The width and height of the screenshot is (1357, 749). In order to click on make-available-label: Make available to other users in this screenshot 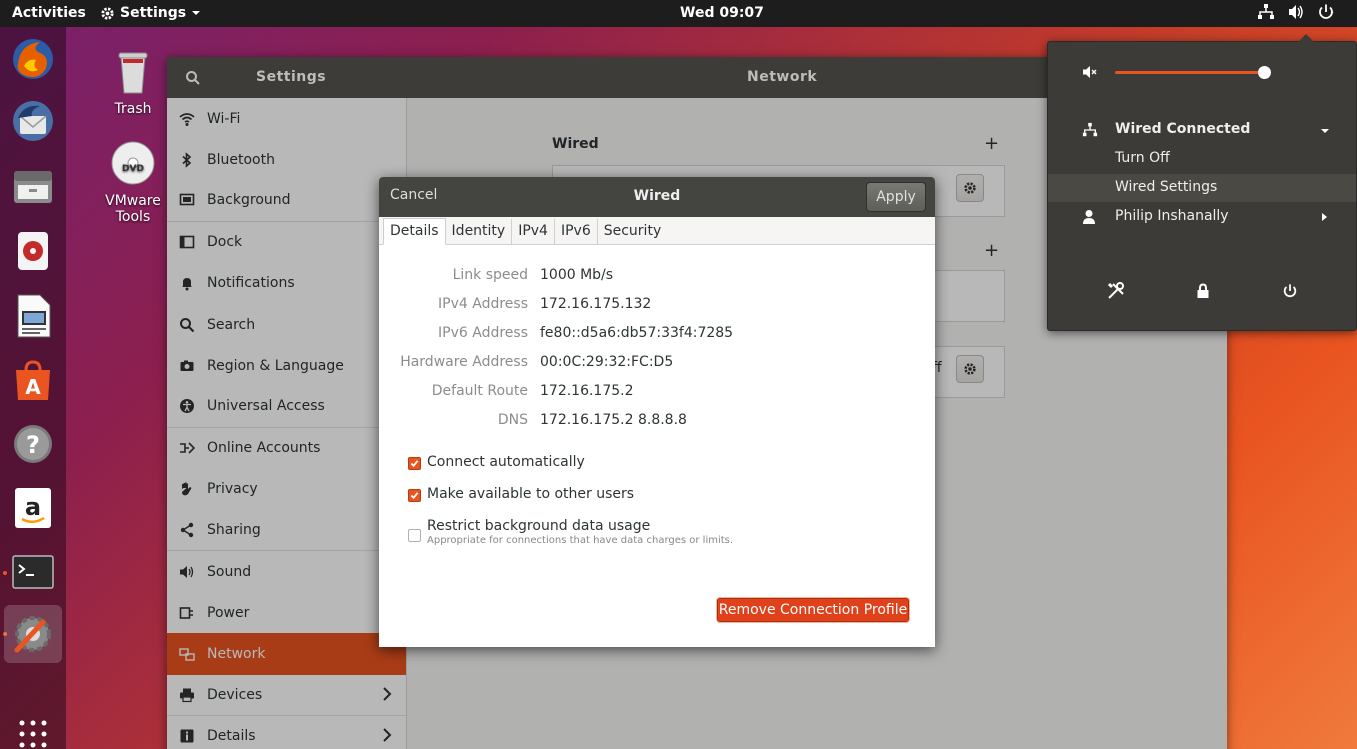, I will do `click(531, 494)`.